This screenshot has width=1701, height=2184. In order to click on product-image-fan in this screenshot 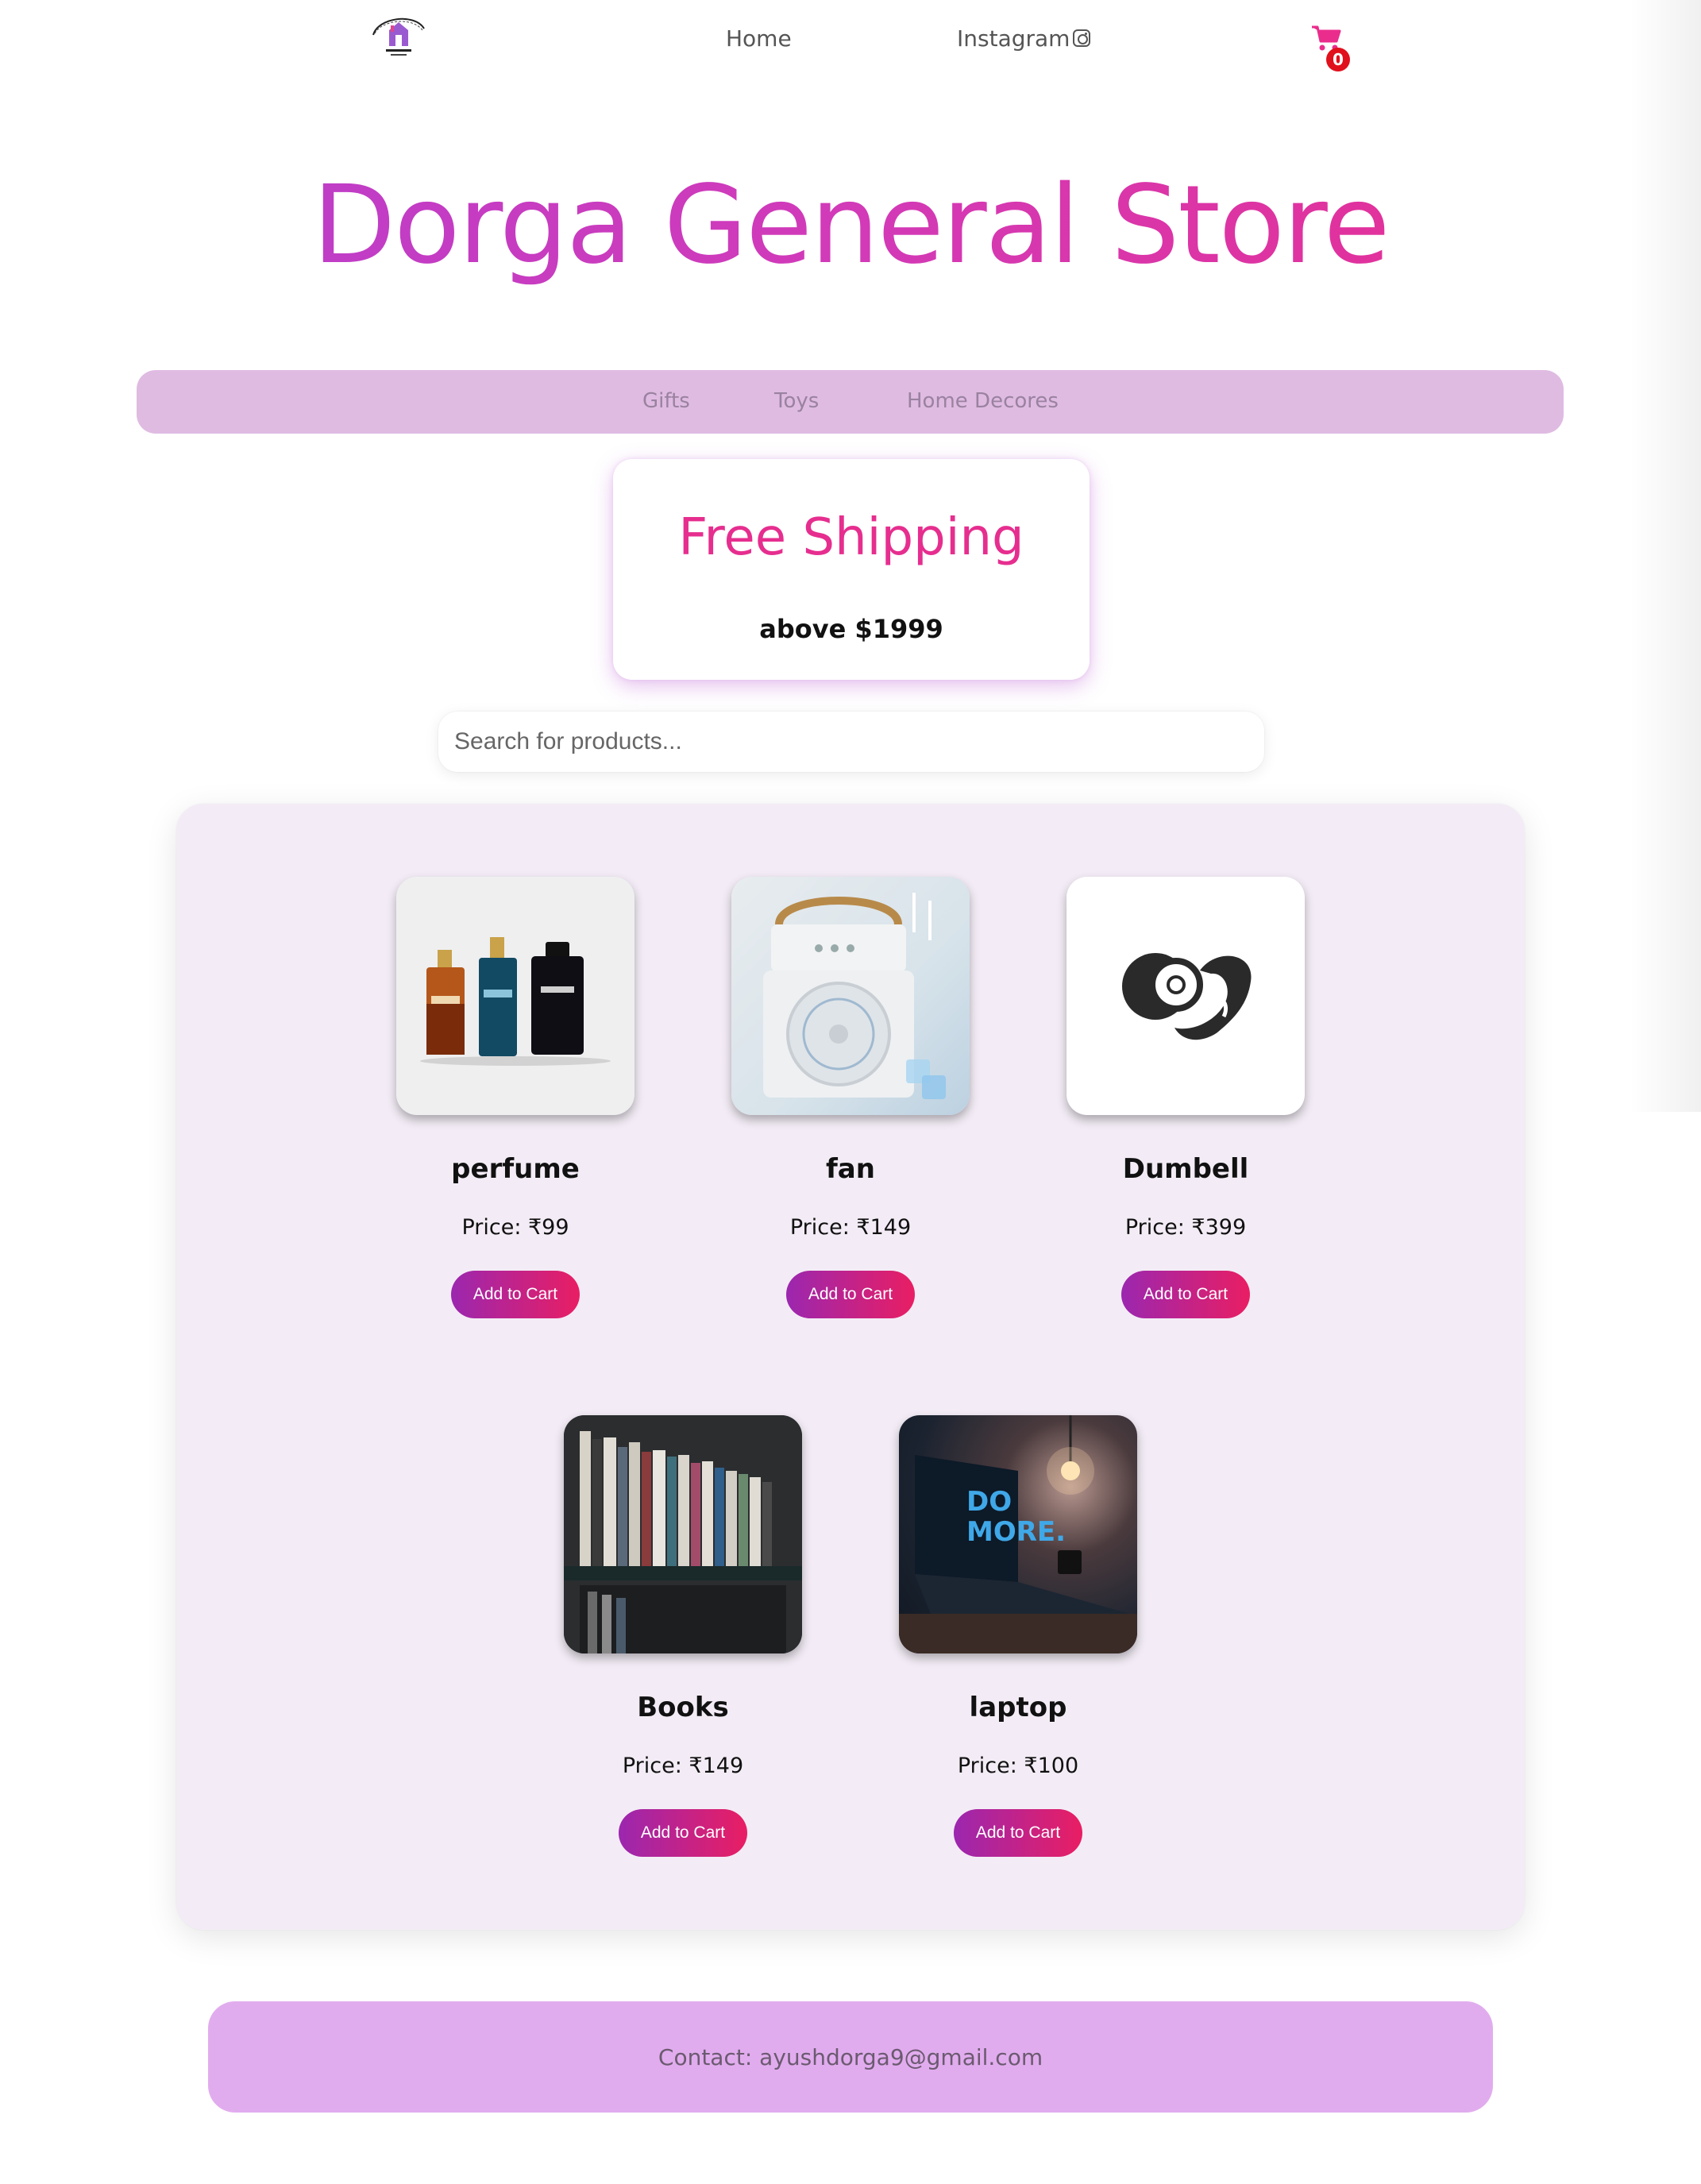, I will do `click(850, 996)`.